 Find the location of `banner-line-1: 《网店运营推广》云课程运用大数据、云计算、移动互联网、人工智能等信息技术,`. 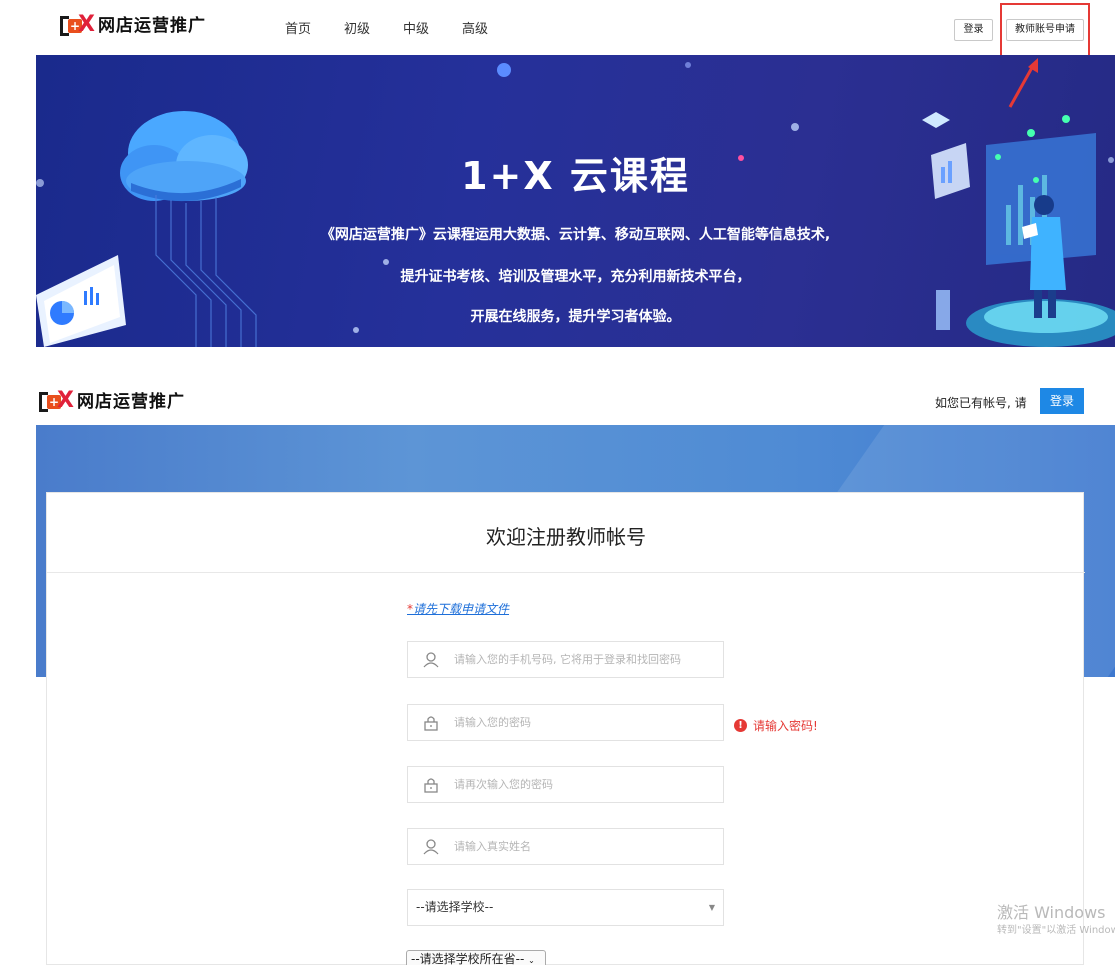

banner-line-1: 《网店运营推广》云课程运用大数据、云计算、移动互联网、人工智能等信息技术, is located at coordinates (575, 235).